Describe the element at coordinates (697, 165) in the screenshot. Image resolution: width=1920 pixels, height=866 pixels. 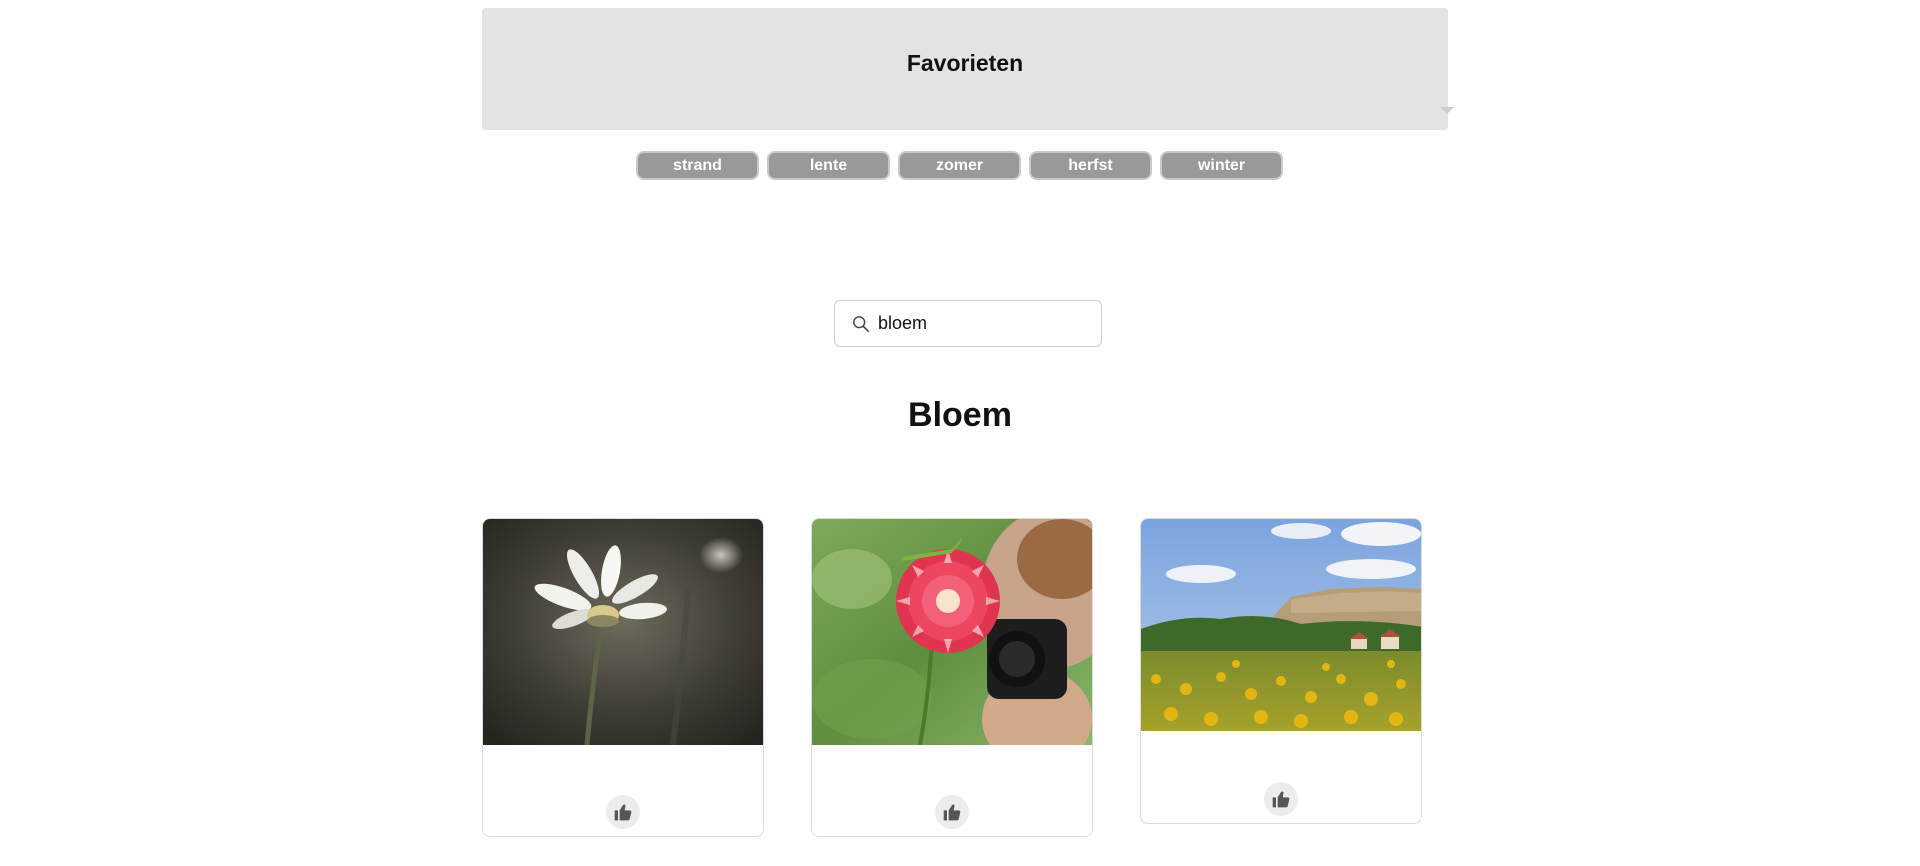
I see `tag-strand: strand` at that location.